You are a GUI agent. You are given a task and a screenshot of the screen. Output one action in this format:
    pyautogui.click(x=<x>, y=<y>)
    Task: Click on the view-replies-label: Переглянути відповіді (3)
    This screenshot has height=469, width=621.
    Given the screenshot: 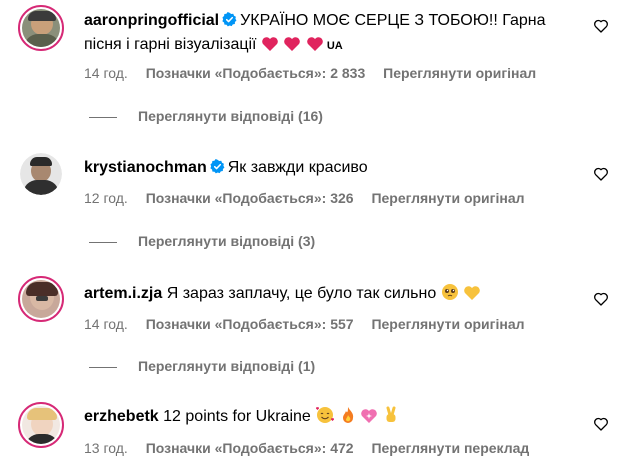 What is the action you would take?
    pyautogui.click(x=227, y=241)
    